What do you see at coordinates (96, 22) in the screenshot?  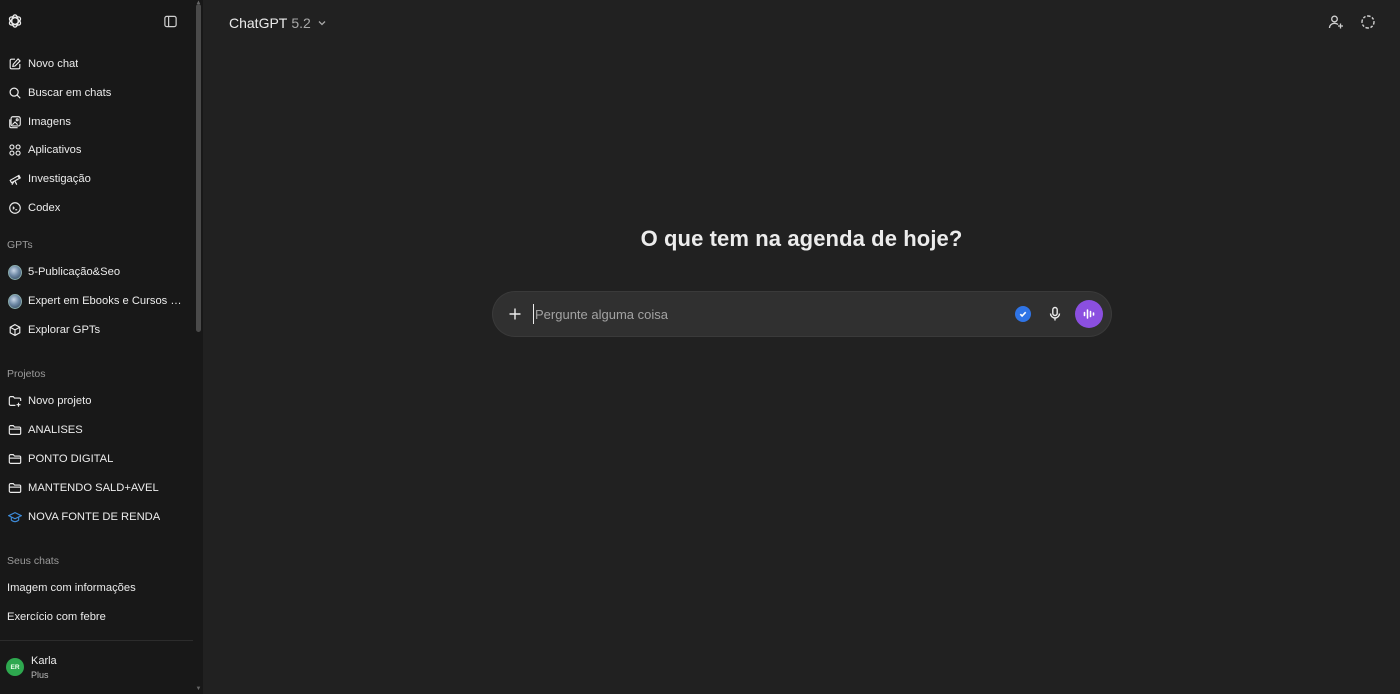 I see `sidebar-header` at bounding box center [96, 22].